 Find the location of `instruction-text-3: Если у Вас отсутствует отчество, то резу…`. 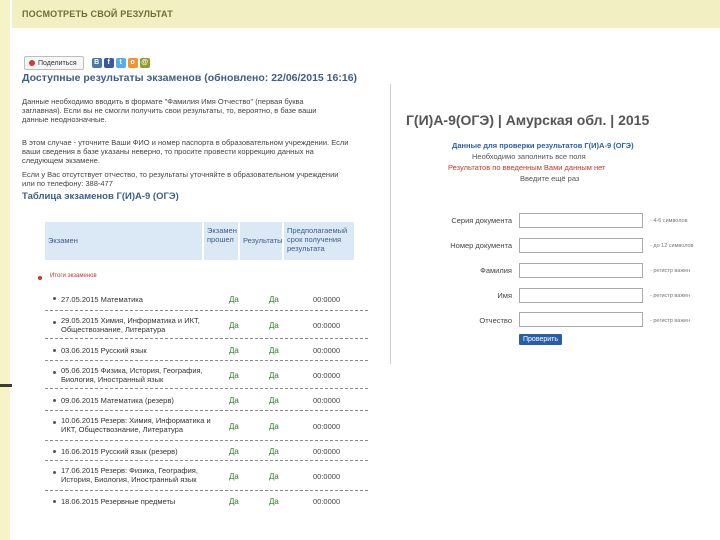

instruction-text-3: Если у Вас отсутствует отчество, то резу… is located at coordinates (180, 179).